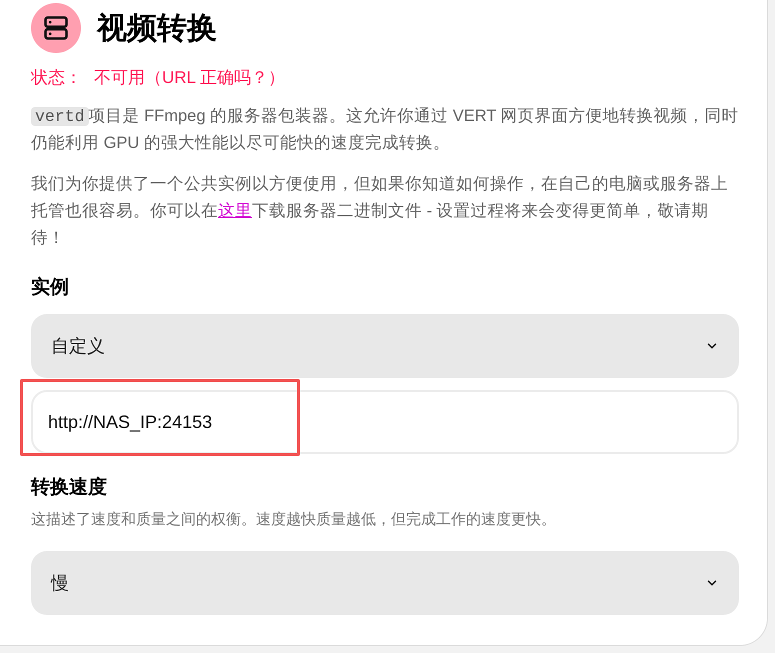  I want to click on speed-hint: 这描述了速度和质量之间的权衡。速度越快质量越低，但完成工作的速度更快。, so click(294, 520).